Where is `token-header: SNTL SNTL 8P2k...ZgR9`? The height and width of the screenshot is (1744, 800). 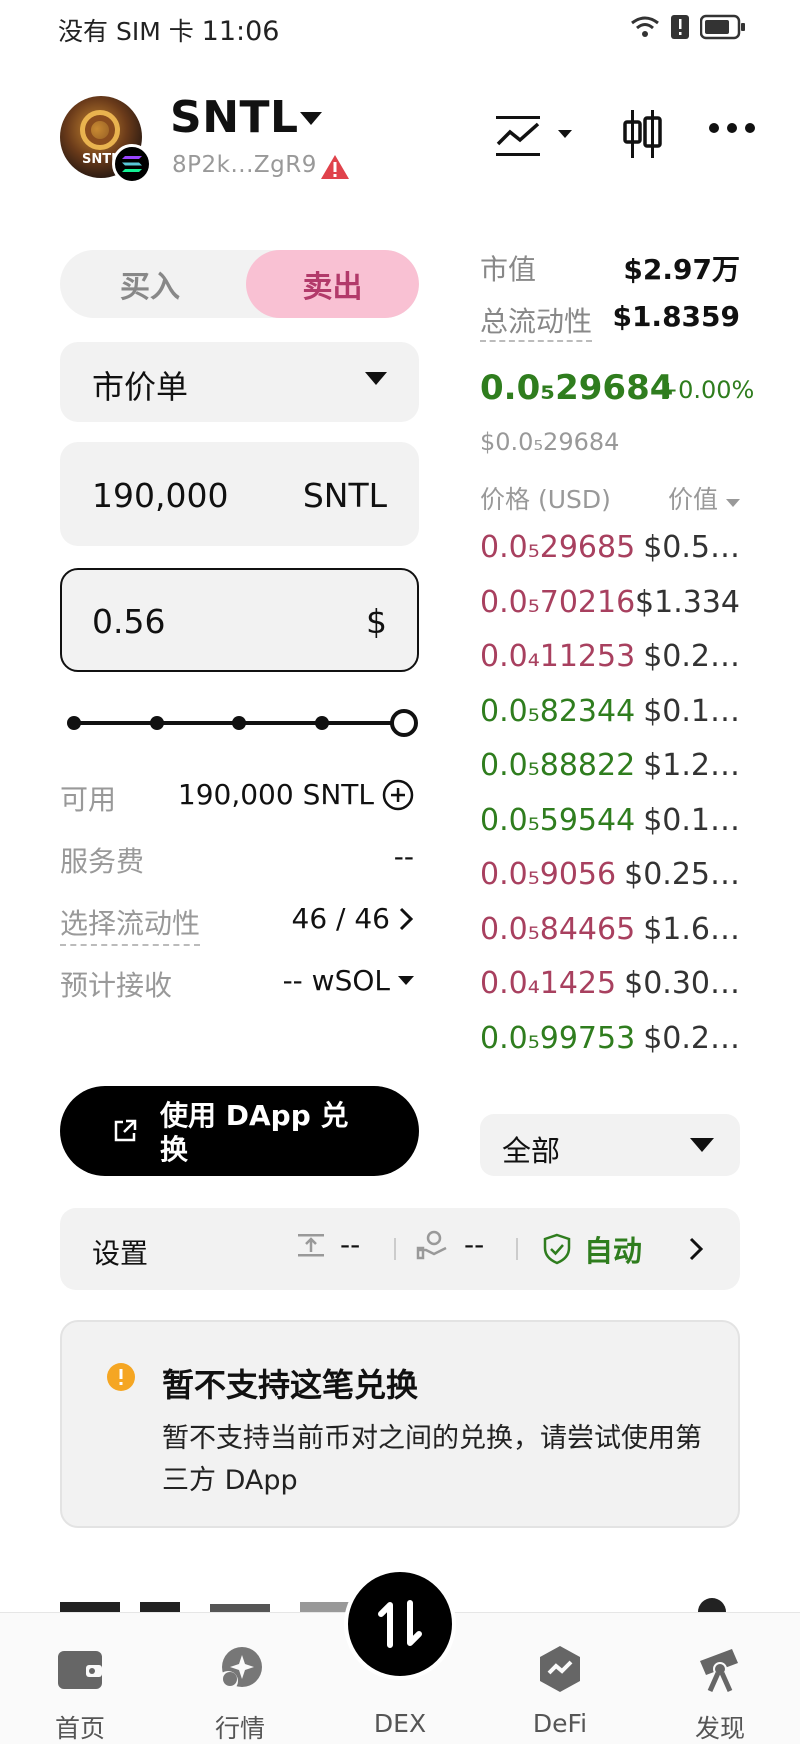 token-header: SNTL SNTL 8P2k...ZgR9 is located at coordinates (410, 139).